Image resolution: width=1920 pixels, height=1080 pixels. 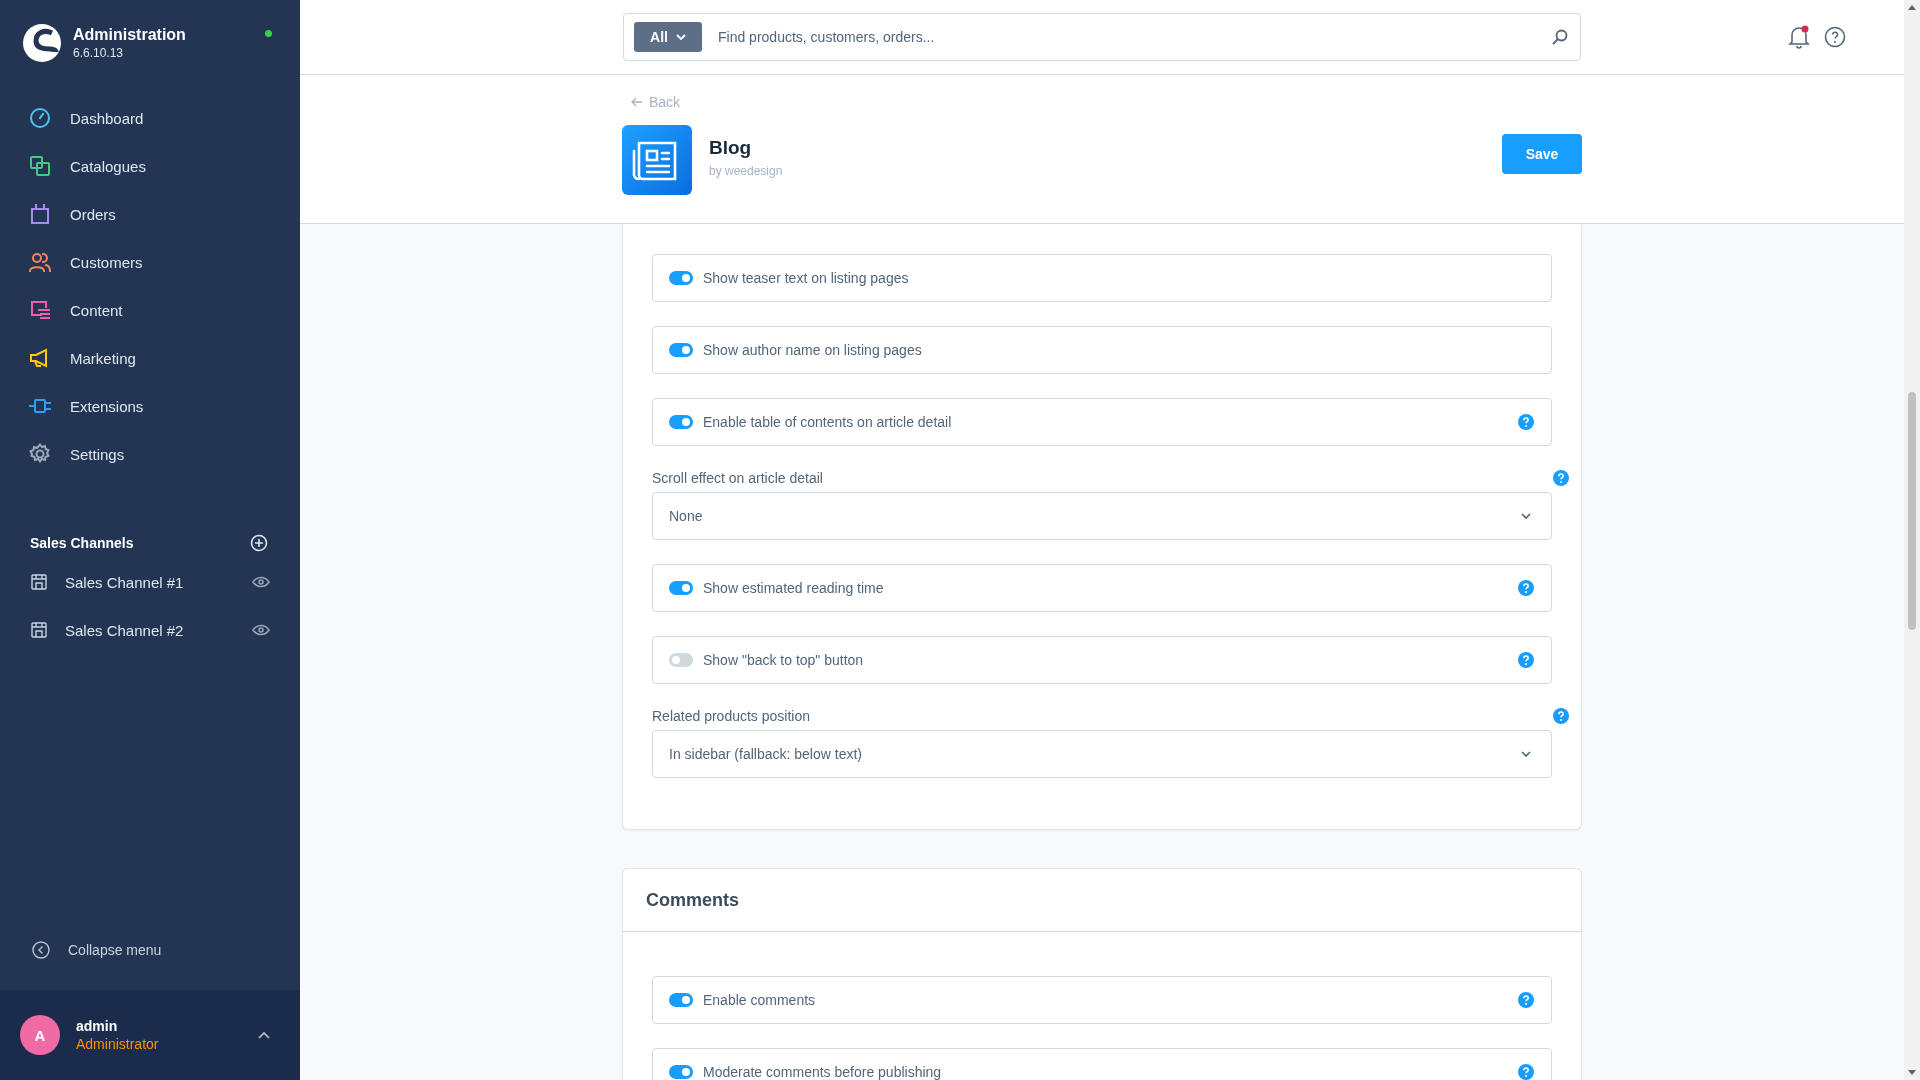 I want to click on caret-icon, so click(x=680, y=37).